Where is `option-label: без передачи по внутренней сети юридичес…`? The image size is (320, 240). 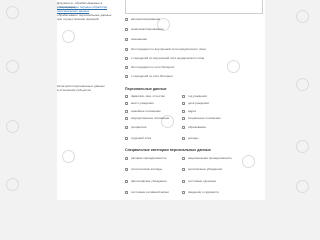 option-label: без передачи по внутренней сети юридичес… is located at coordinates (168, 49).